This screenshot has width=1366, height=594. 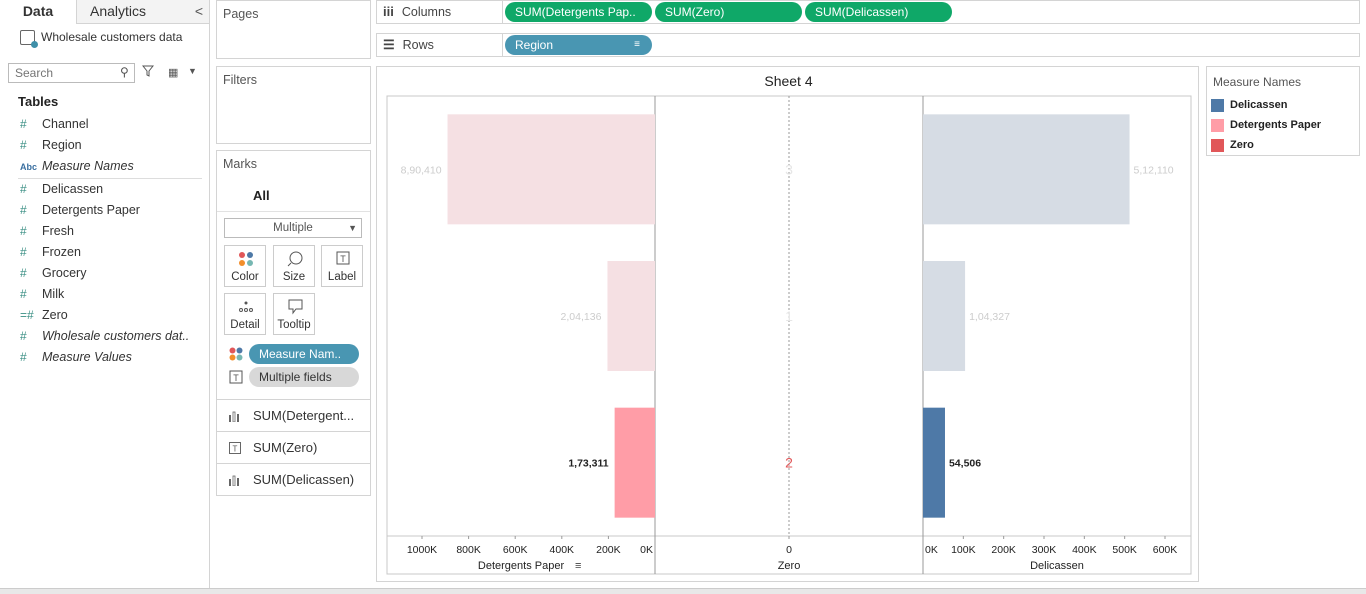 What do you see at coordinates (637, 44) in the screenshot?
I see `sort-descending-icon: ≡` at bounding box center [637, 44].